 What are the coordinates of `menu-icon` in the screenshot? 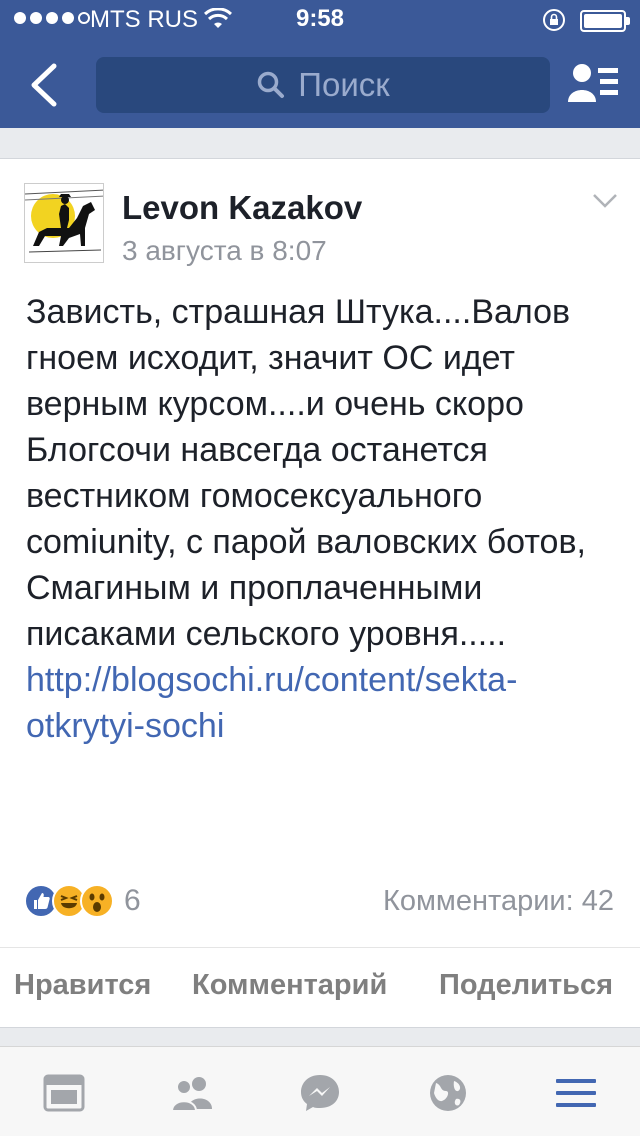 It's located at (576, 1093).